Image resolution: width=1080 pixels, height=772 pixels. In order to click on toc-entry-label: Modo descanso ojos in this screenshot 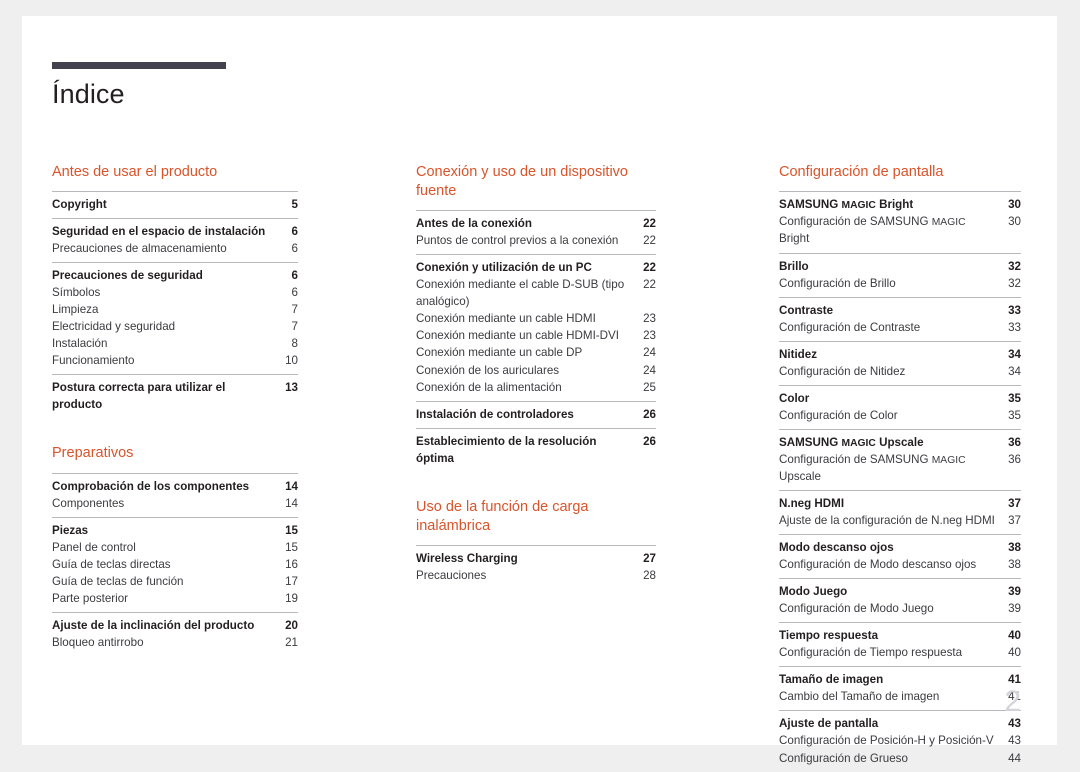, I will do `click(836, 548)`.